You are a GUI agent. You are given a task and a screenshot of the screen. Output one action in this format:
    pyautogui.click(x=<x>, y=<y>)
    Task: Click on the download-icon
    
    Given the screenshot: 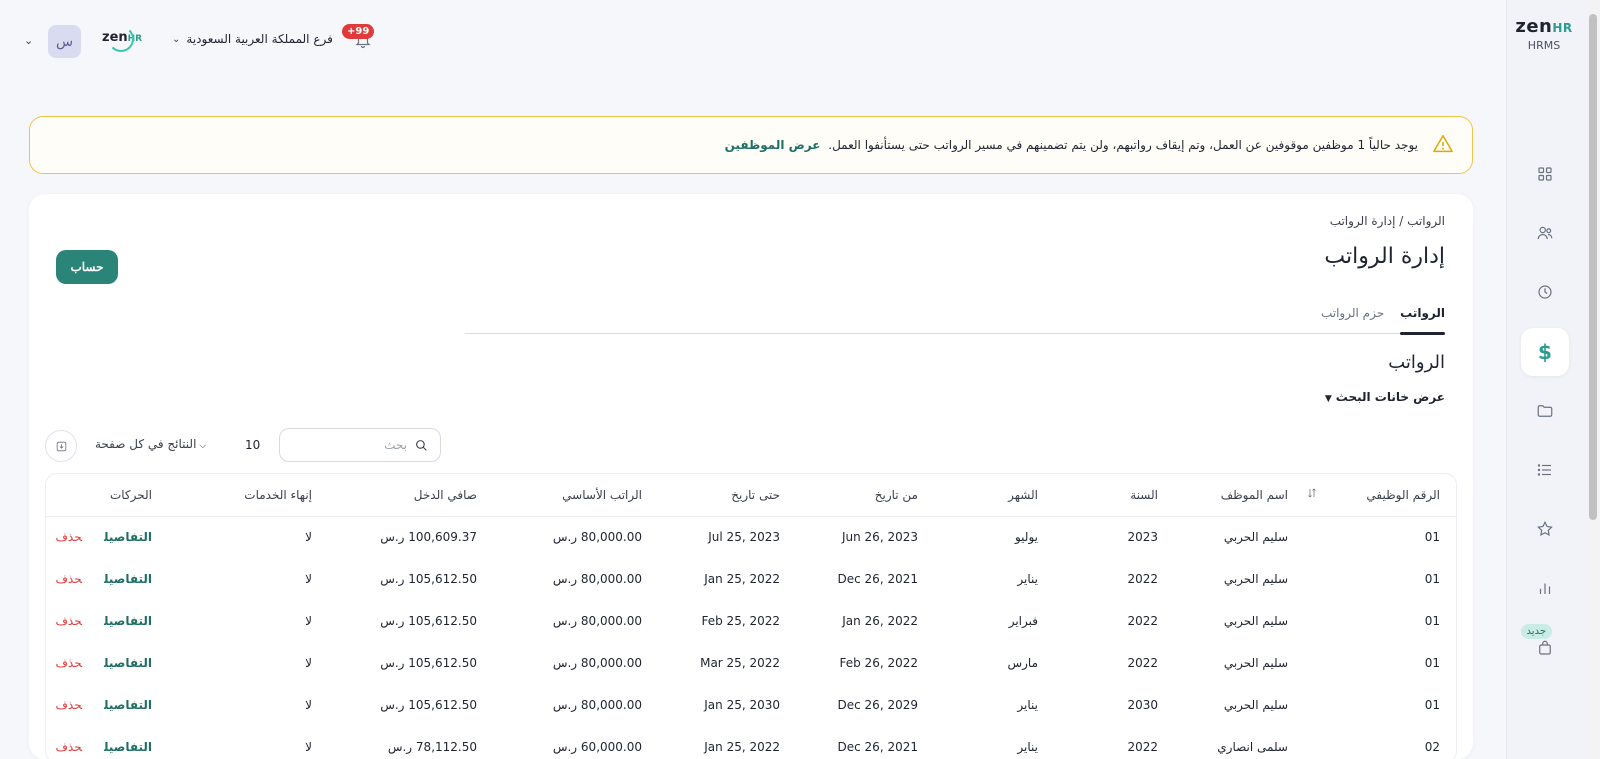 What is the action you would take?
    pyautogui.click(x=61, y=446)
    